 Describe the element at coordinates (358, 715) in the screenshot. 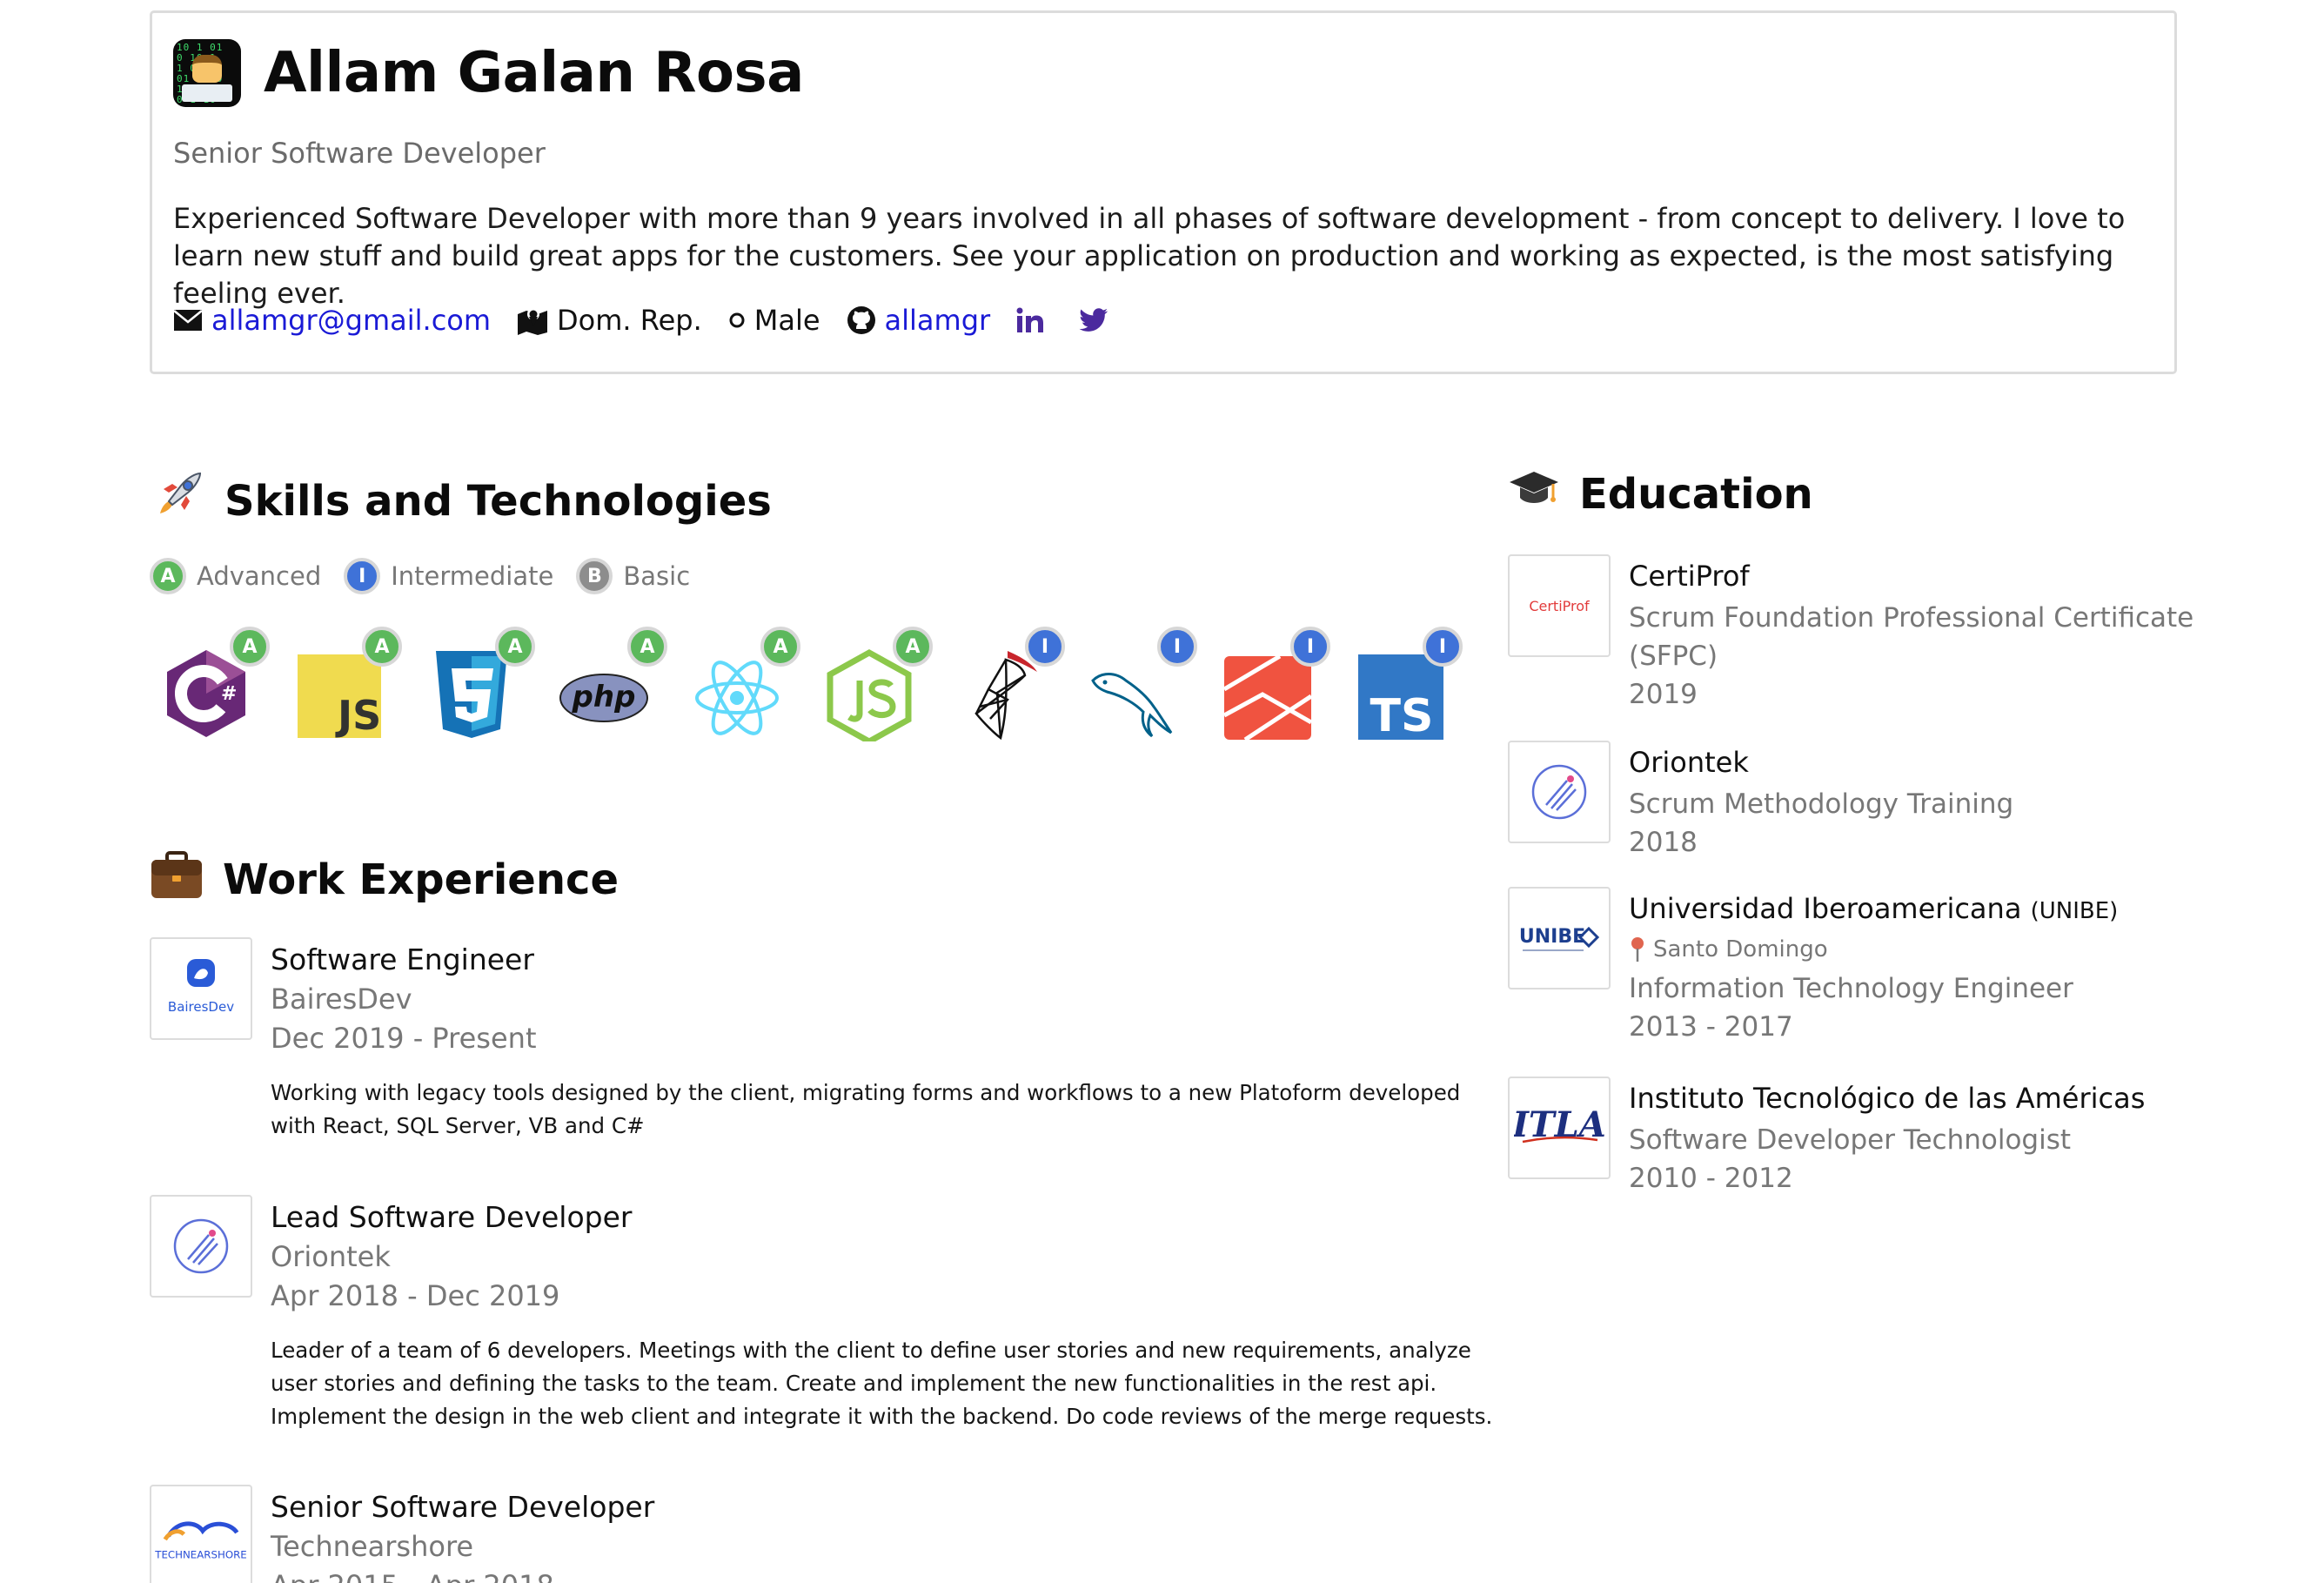

I see `svg-text: JS` at that location.